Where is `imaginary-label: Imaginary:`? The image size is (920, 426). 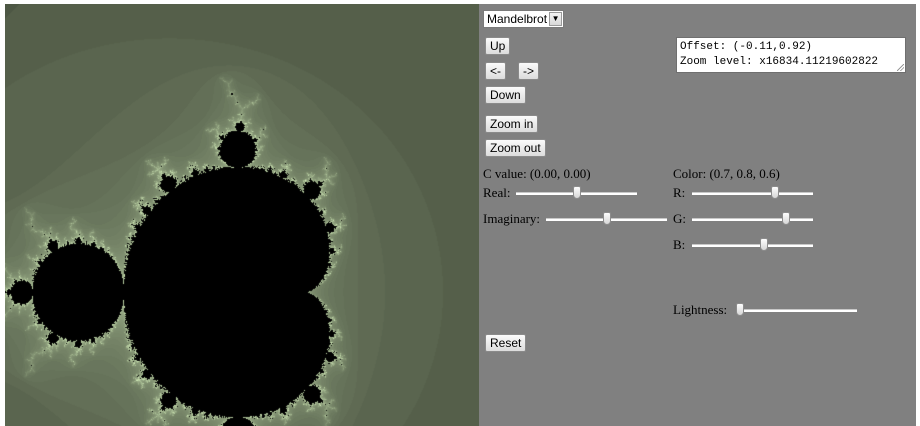 imaginary-label: Imaginary: is located at coordinates (512, 218).